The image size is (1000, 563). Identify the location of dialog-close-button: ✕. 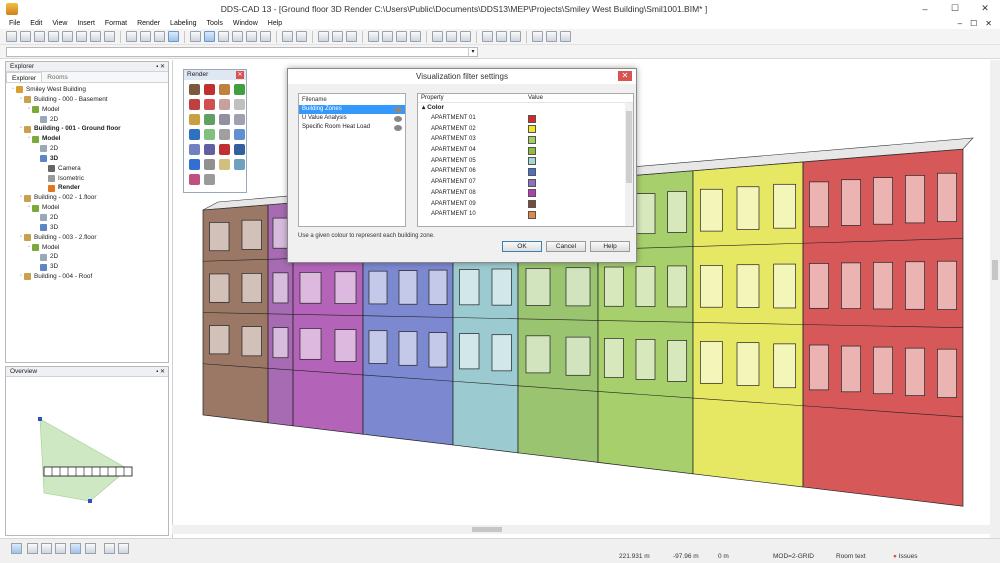
(625, 76).